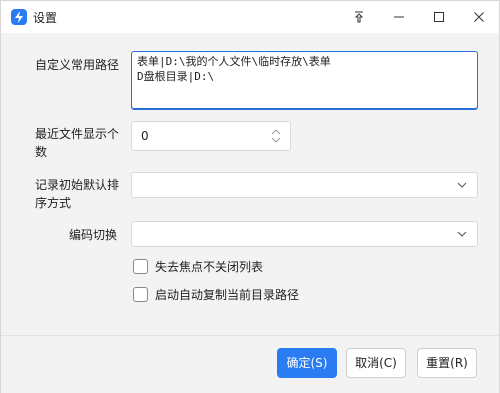 This screenshot has height=393, width=500. Describe the element at coordinates (250, 17) in the screenshot. I see `title-bar: 设置` at that location.